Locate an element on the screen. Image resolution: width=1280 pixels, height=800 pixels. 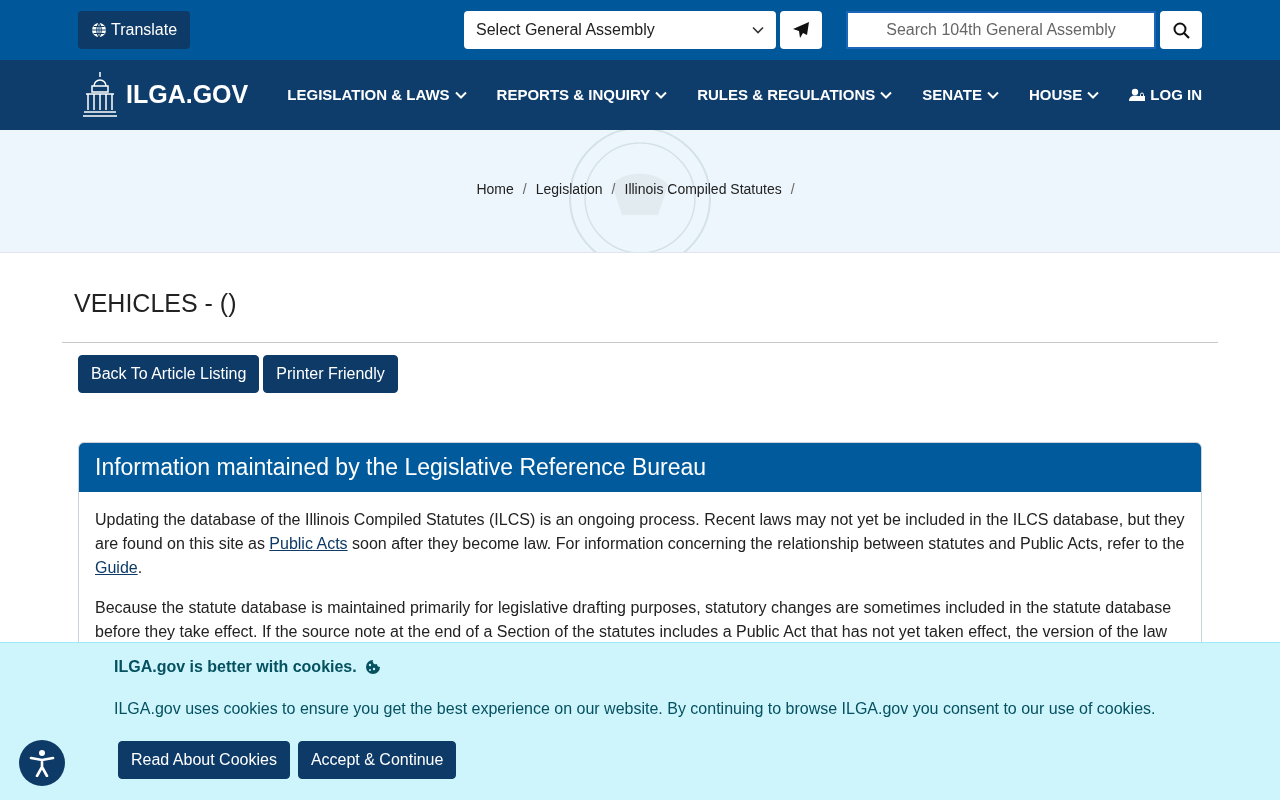
send-button is located at coordinates (801, 30).